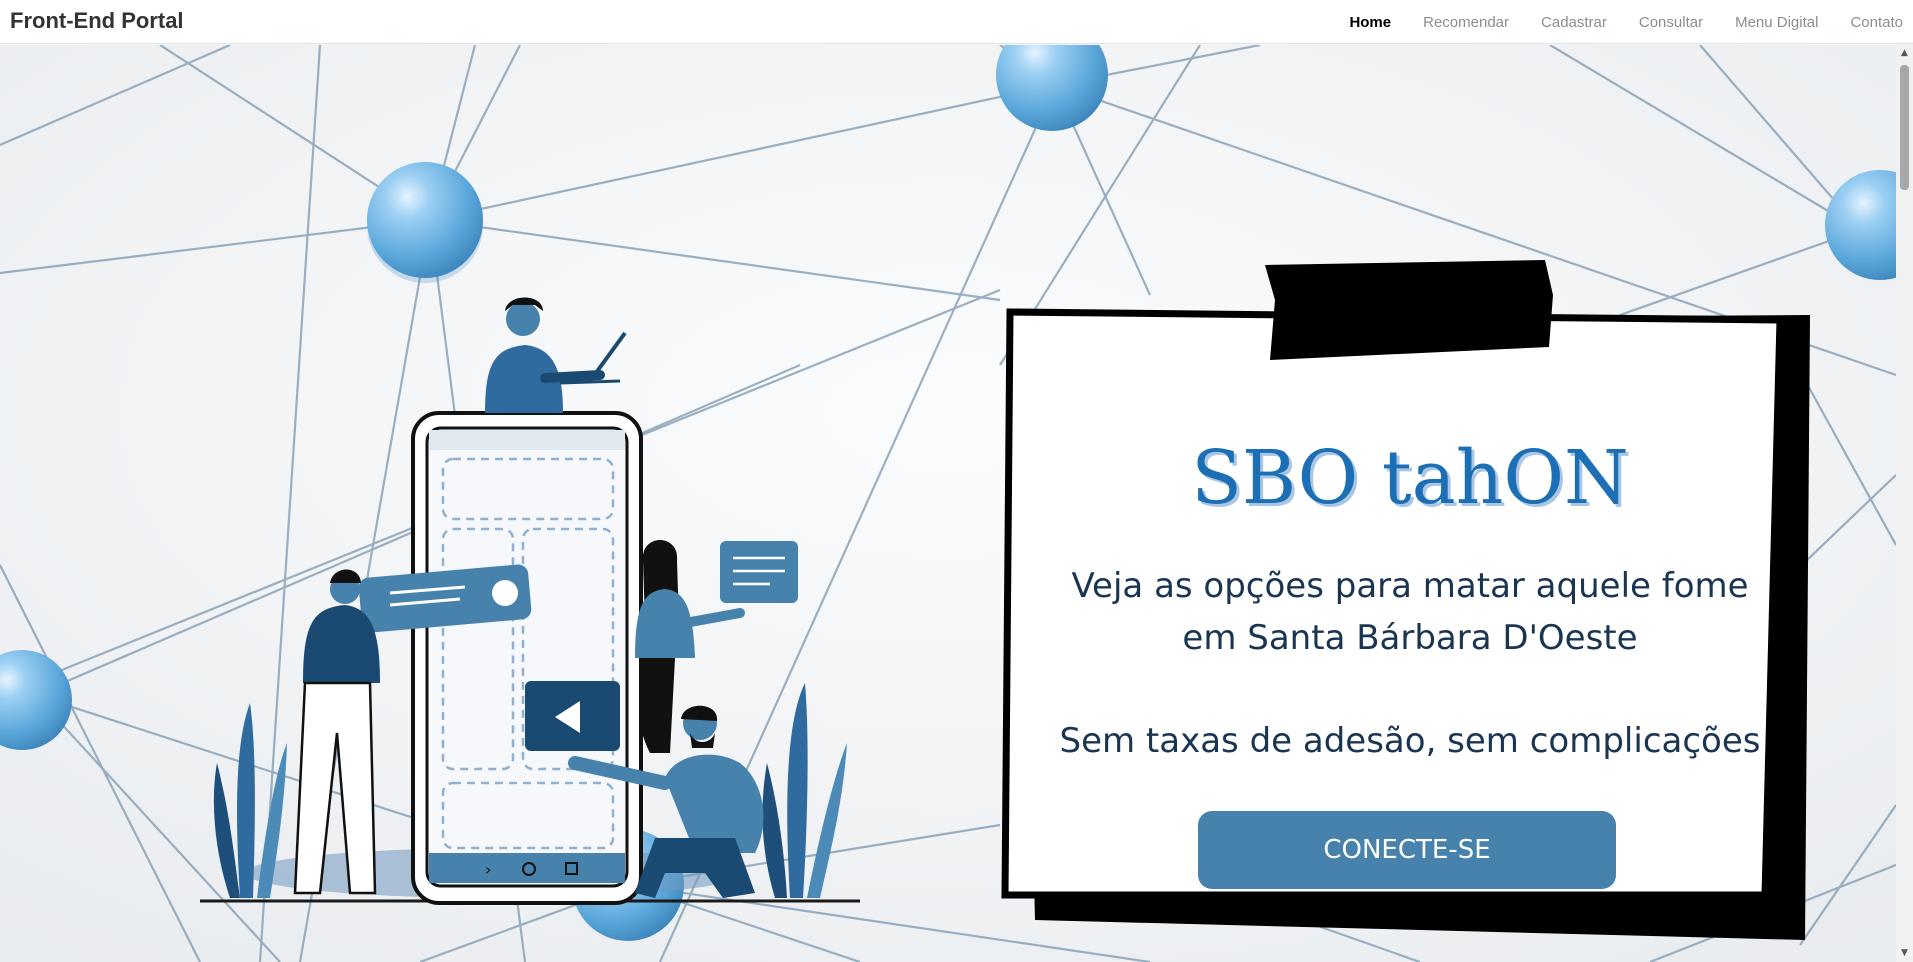 The height and width of the screenshot is (962, 1913). What do you see at coordinates (1466, 22) in the screenshot?
I see `nav-recomendar: Recomendar` at bounding box center [1466, 22].